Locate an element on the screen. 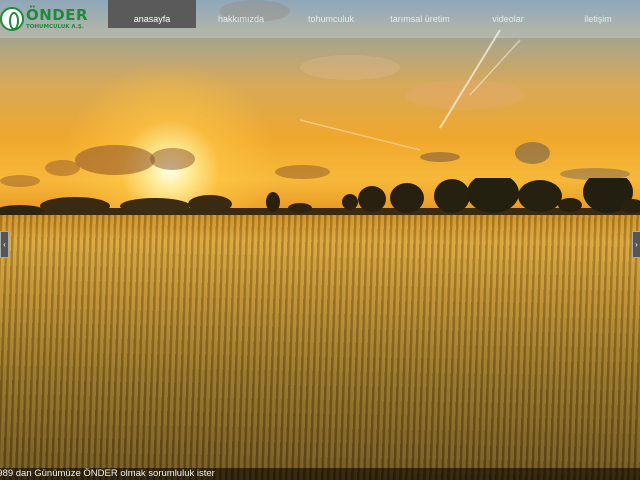 Image resolution: width=640 pixels, height=480 pixels. slider-prev-button: ‹ is located at coordinates (4, 244).